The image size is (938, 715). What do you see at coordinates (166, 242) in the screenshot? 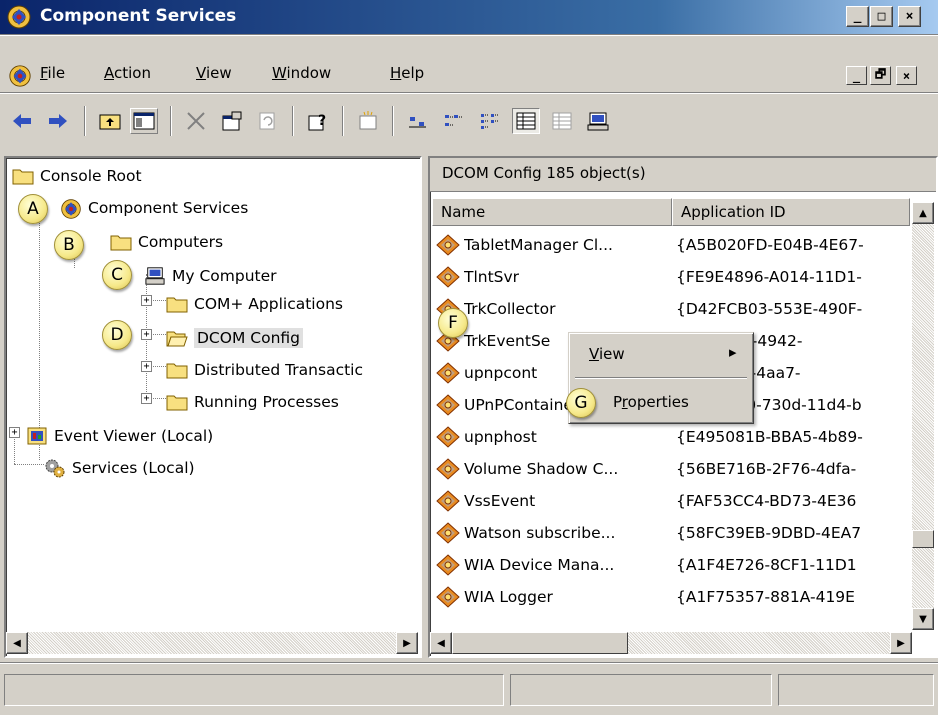
I see `tree-item-computers: Computers` at bounding box center [166, 242].